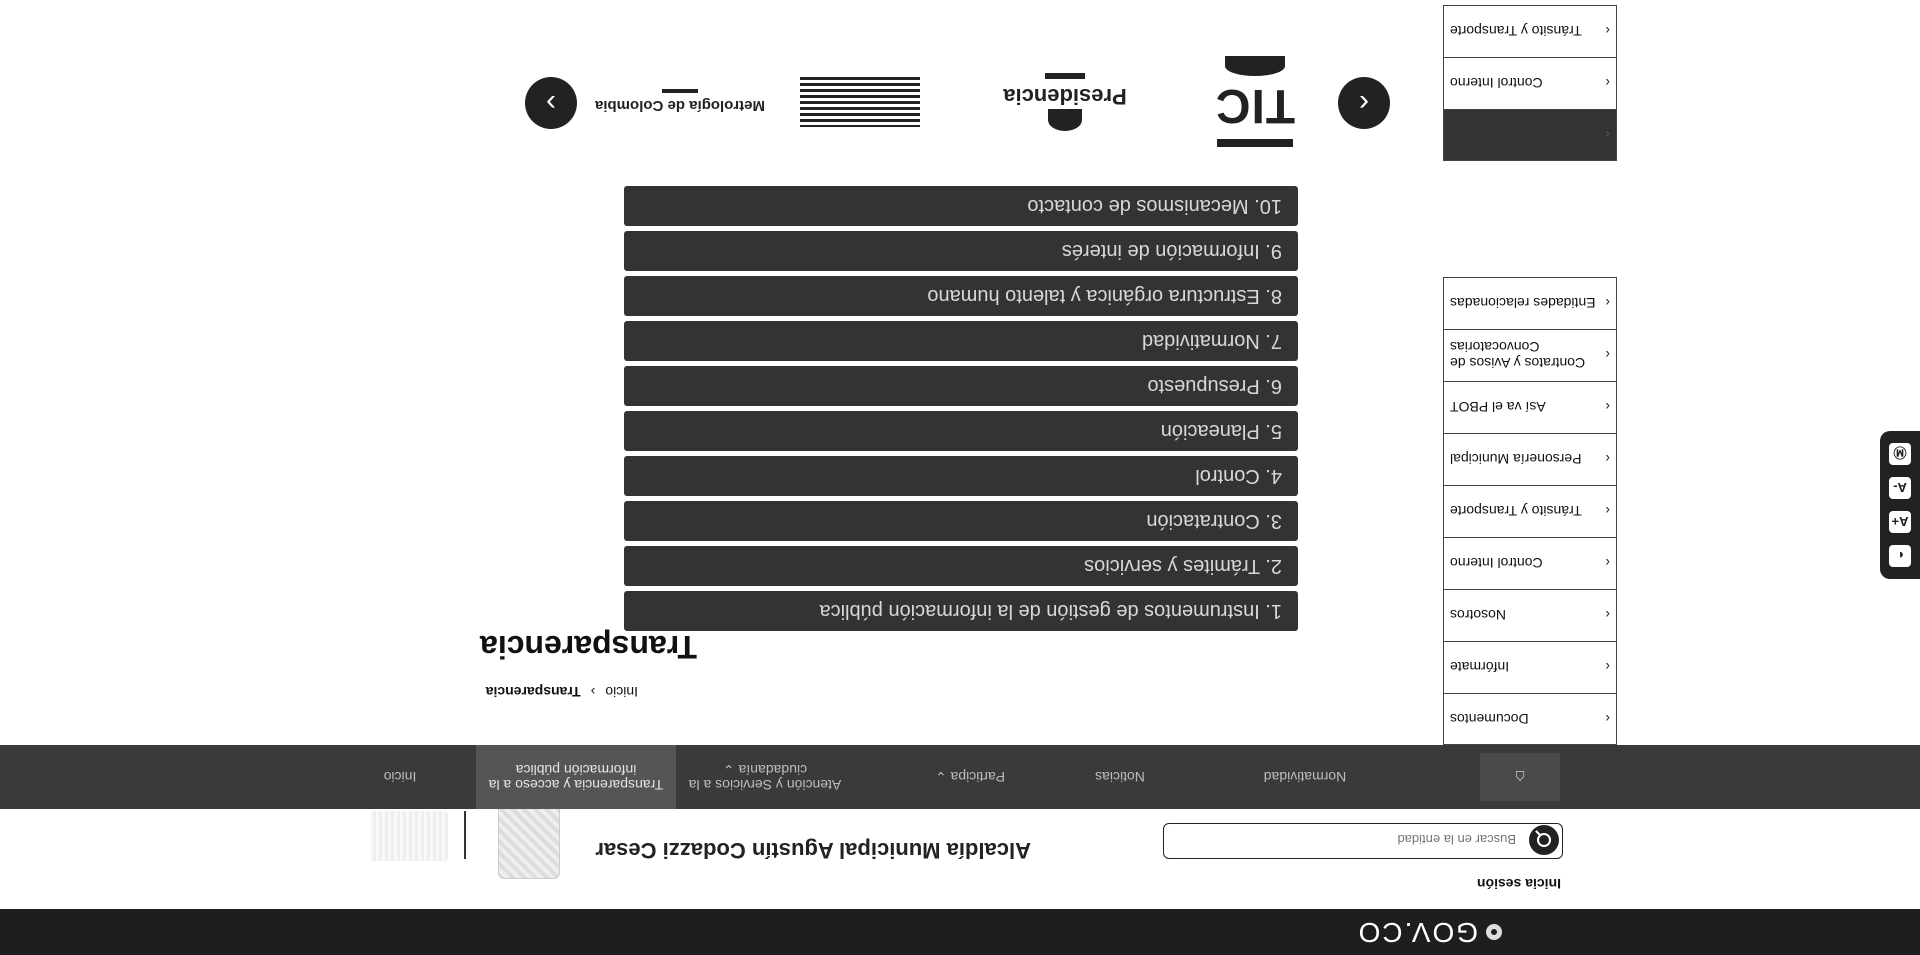  I want to click on nav-noticias: Noticias, so click(1120, 777).